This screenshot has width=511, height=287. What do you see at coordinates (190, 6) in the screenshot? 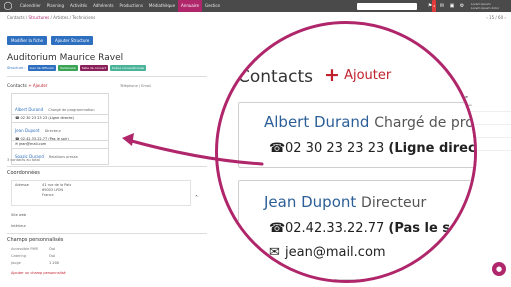
I see `nav-item: Annuaire` at bounding box center [190, 6].